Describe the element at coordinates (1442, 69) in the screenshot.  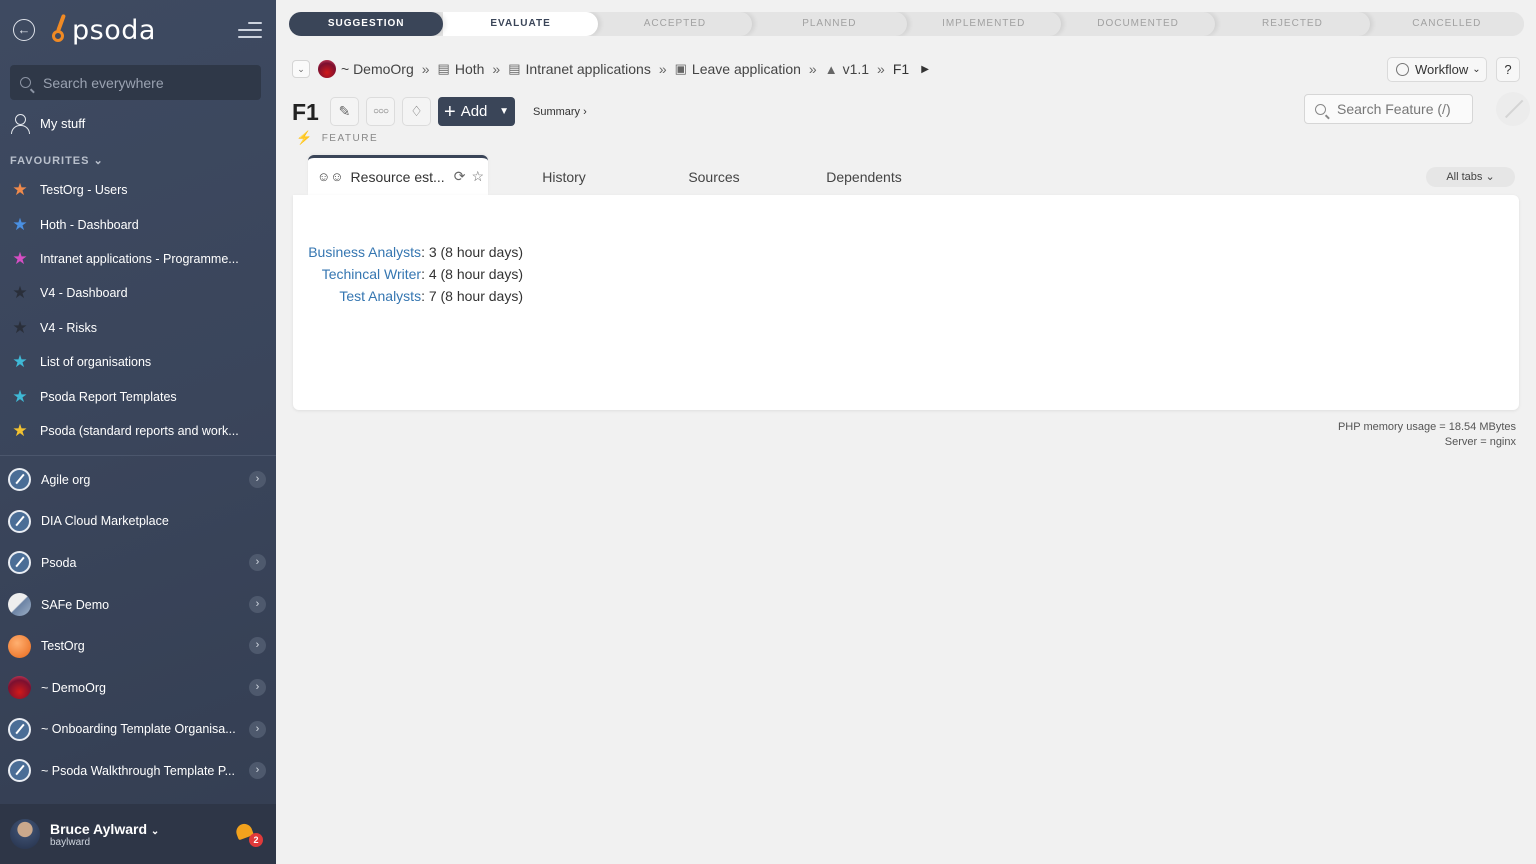
I see `workflow-label: Workflow` at that location.